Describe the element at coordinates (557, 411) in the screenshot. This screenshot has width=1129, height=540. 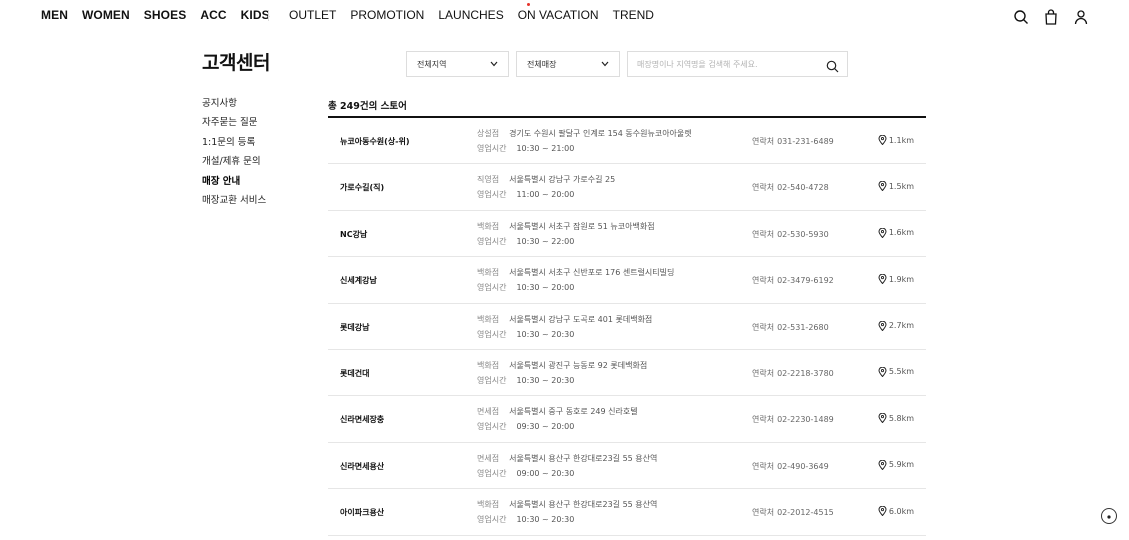
I see `store-address-line: 면세점 서울특별시 중구 동호로 249 신라호텔` at that location.